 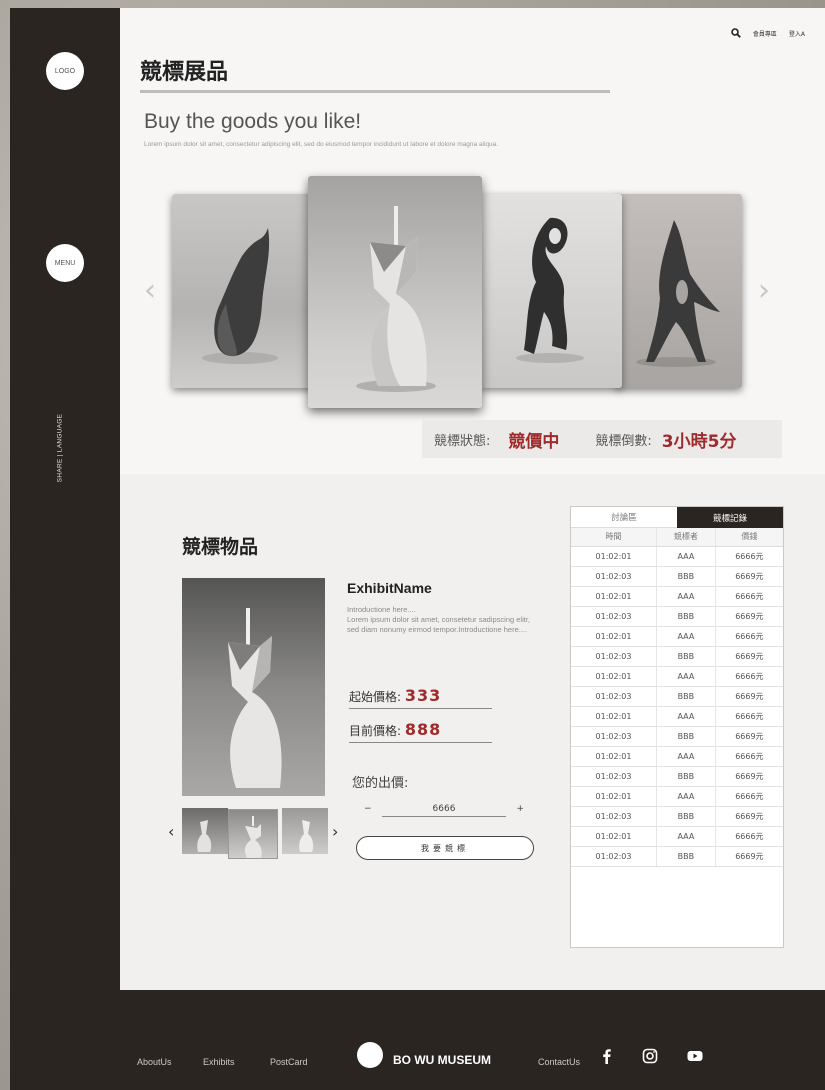 I want to click on column-header-price: 價錢, so click(x=748, y=537).